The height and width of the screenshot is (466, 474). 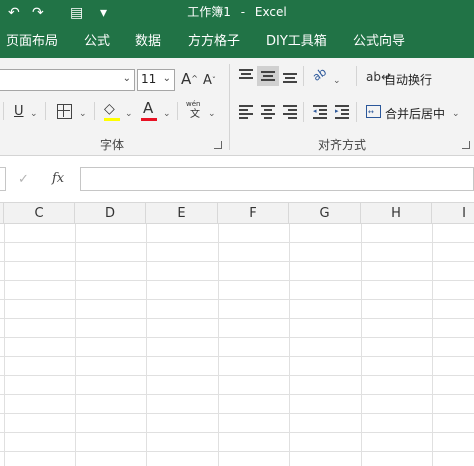 I want to click on name-box, so click(x=3, y=179).